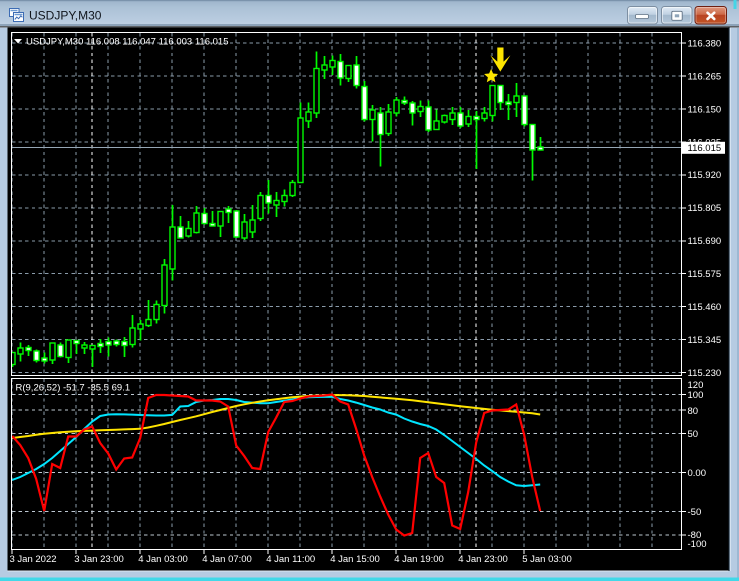 The height and width of the screenshot is (581, 739). What do you see at coordinates (697, 544) in the screenshot?
I see `svg-text: -100` at bounding box center [697, 544].